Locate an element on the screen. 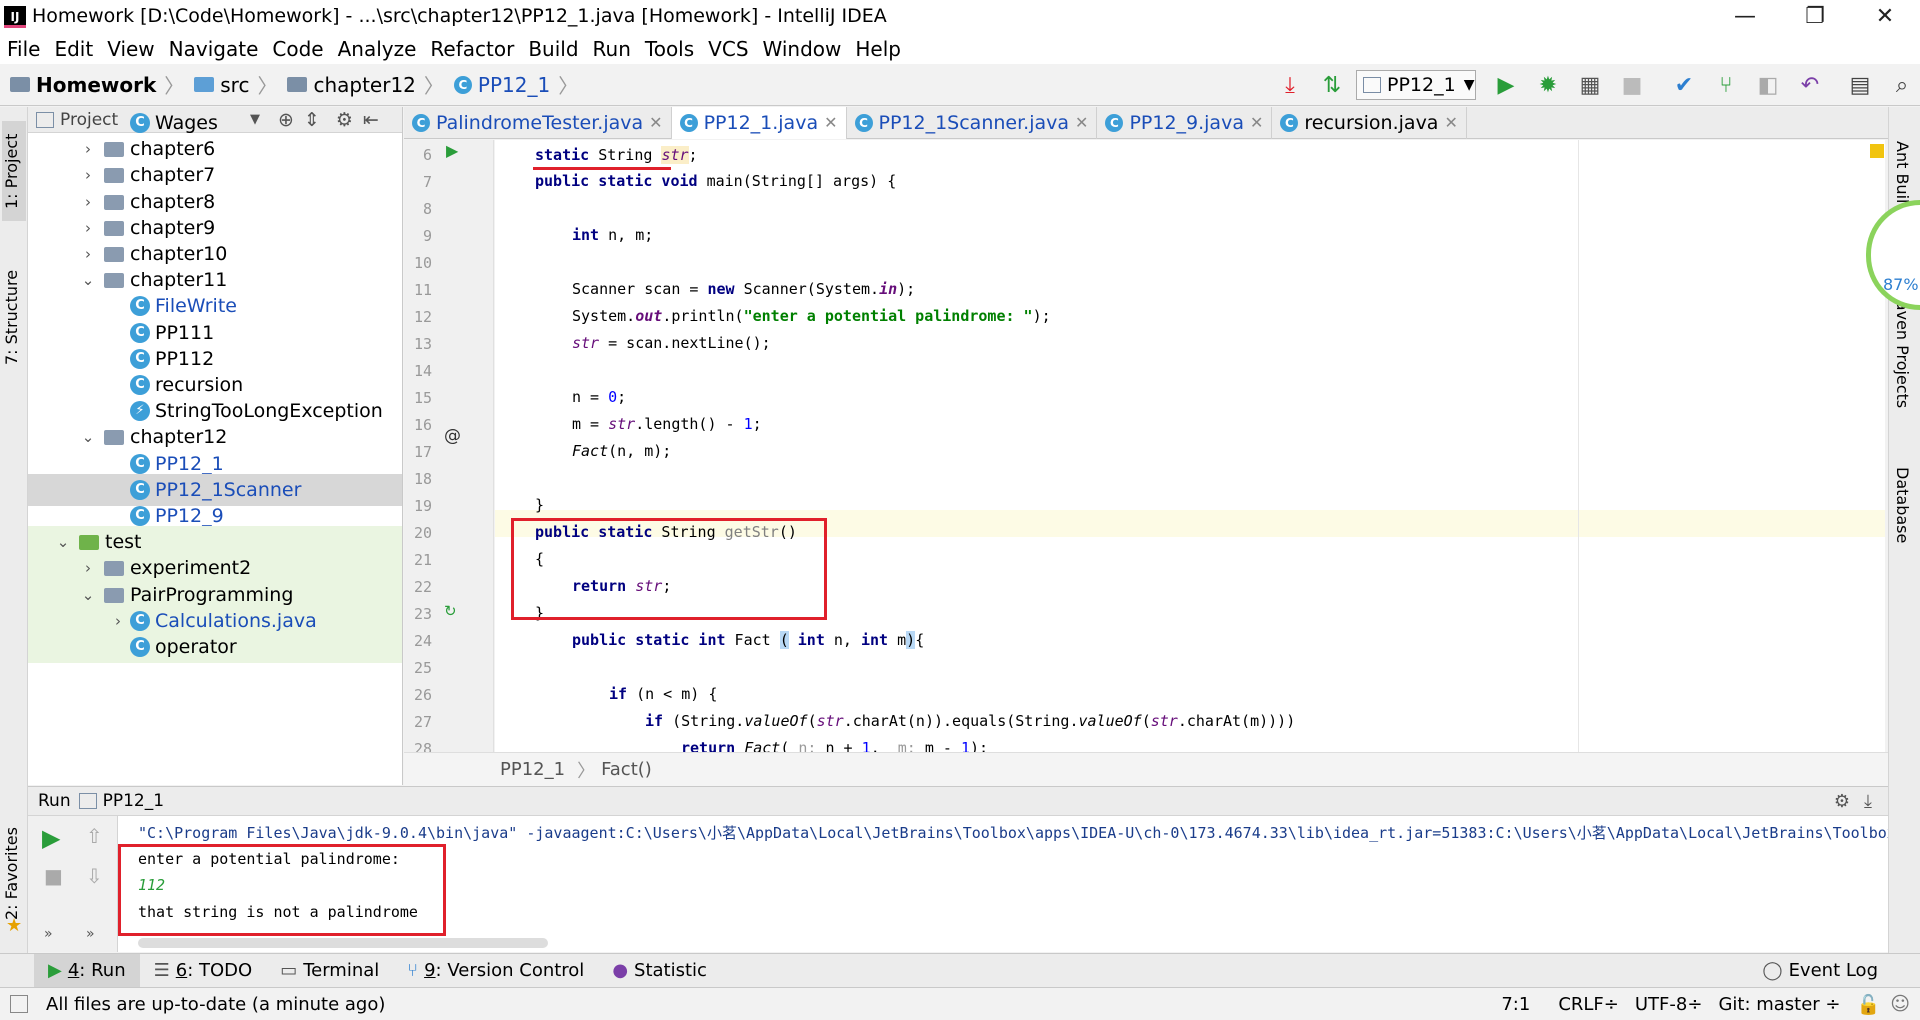  breadcrumb-chapter12: chapter12 〉 is located at coordinates (360, 85).